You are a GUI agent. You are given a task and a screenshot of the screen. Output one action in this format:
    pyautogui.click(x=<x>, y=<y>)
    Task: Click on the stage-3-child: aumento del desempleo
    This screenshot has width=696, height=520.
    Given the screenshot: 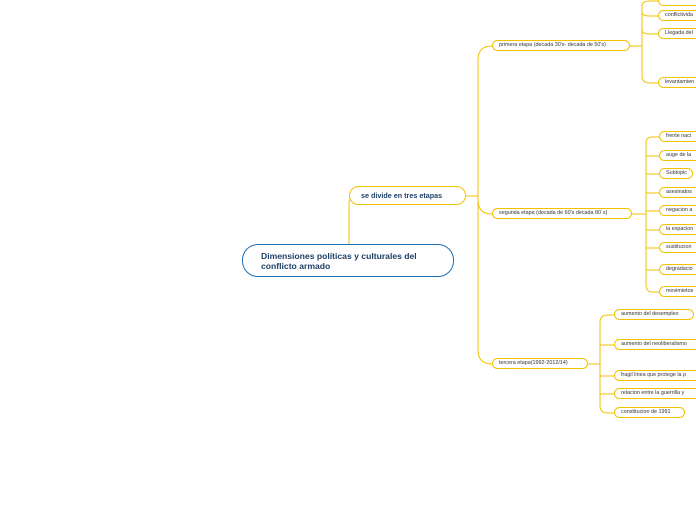 What is the action you would take?
    pyautogui.click(x=654, y=314)
    